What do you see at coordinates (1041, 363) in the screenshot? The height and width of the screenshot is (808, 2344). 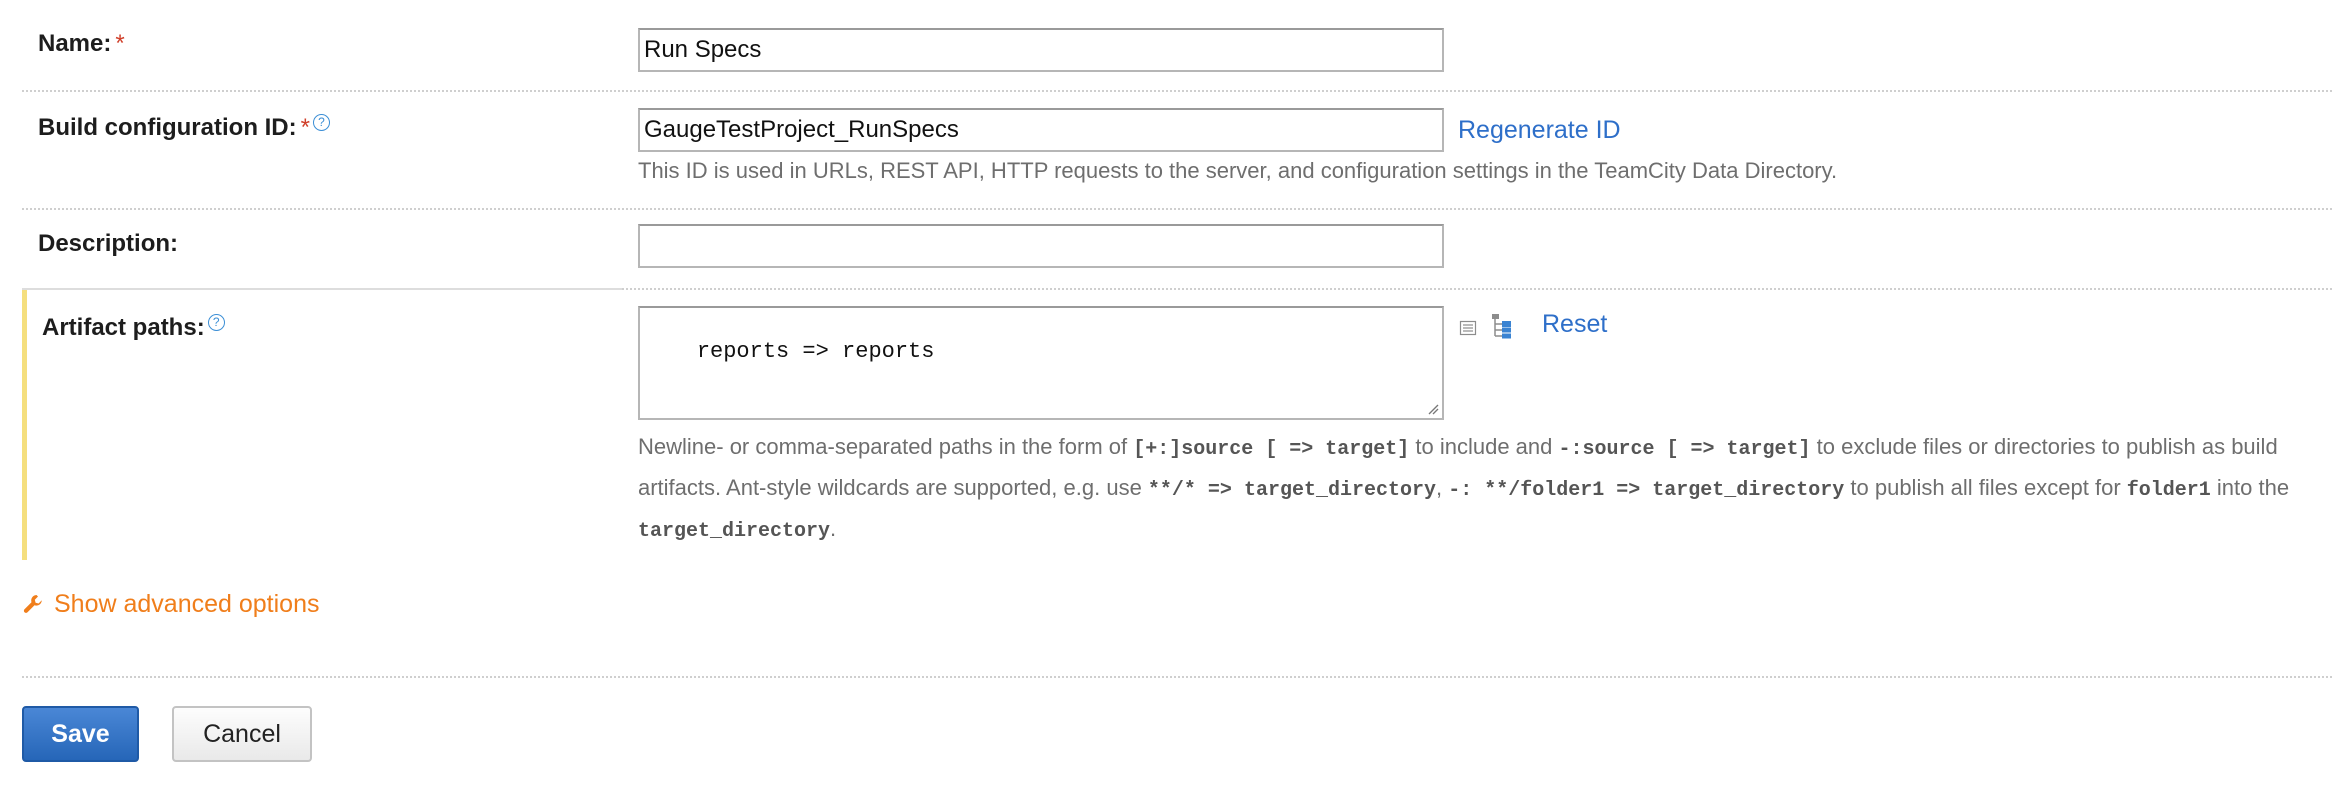 I see `artifact-paths-textarea: reports => reports` at bounding box center [1041, 363].